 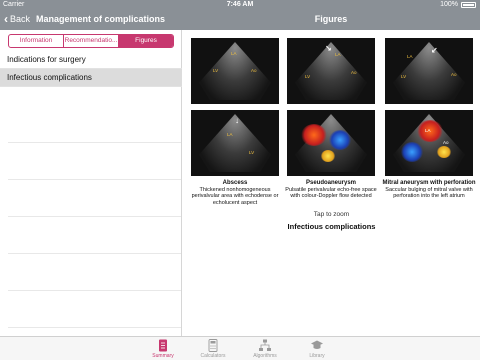 I want to click on list-item-infectious-complications: Infectious complications, so click(x=91, y=78).